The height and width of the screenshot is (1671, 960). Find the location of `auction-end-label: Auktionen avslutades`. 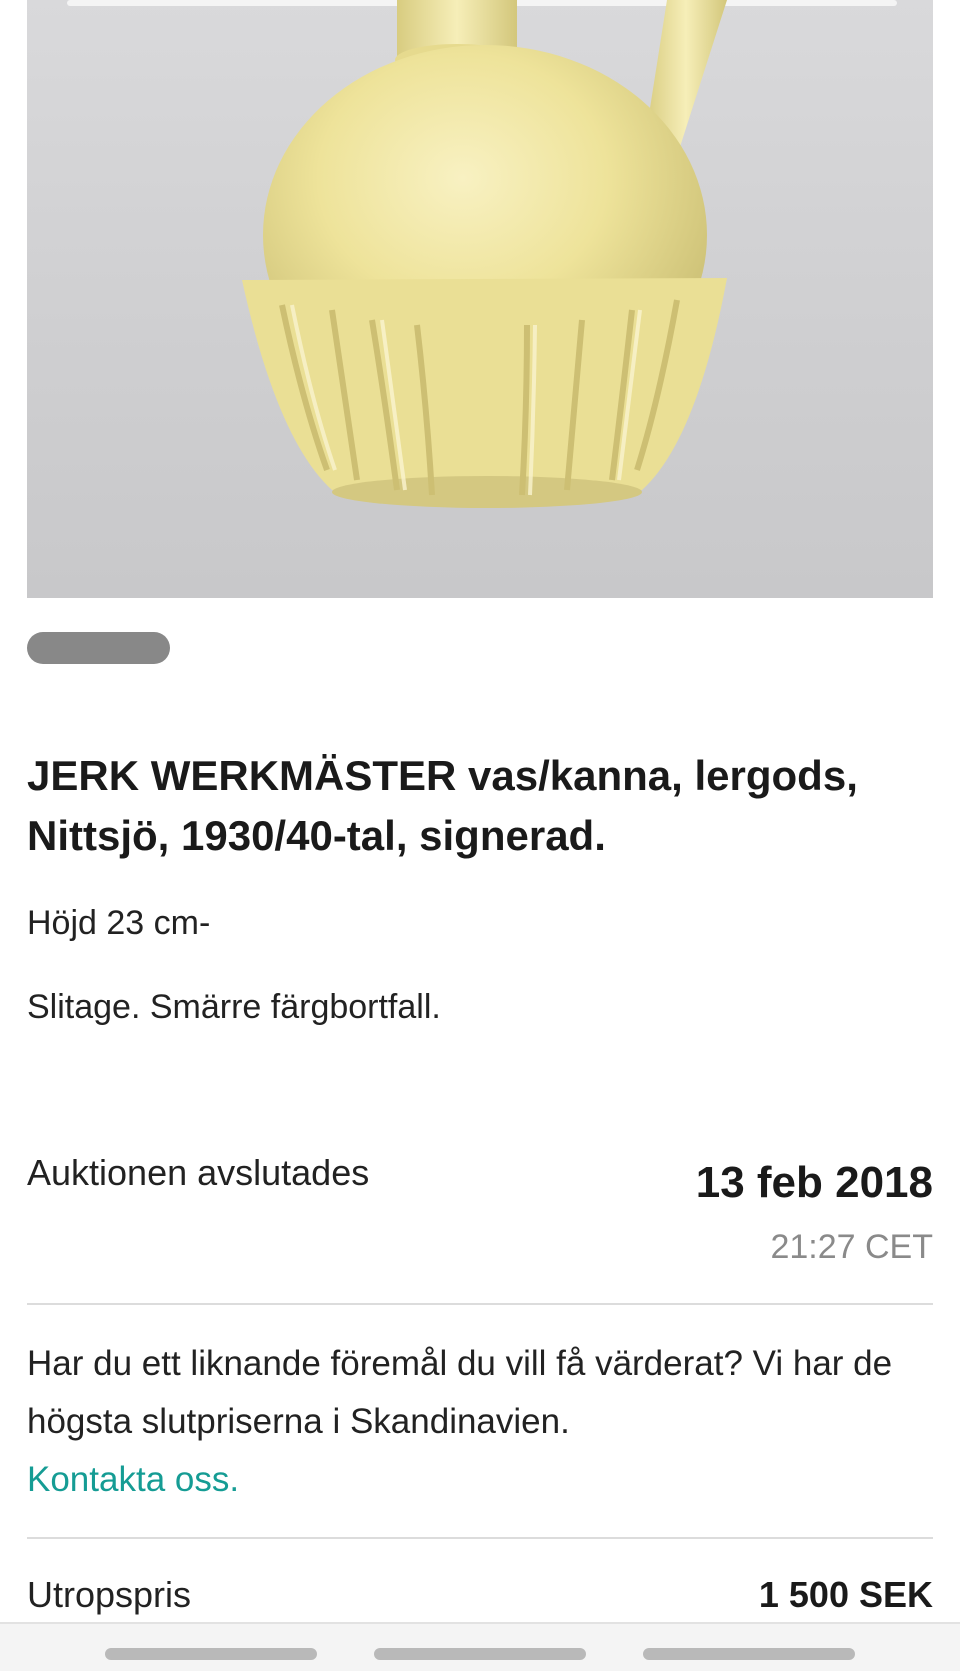

auction-end-label: Auktionen avslutades is located at coordinates (198, 1172).